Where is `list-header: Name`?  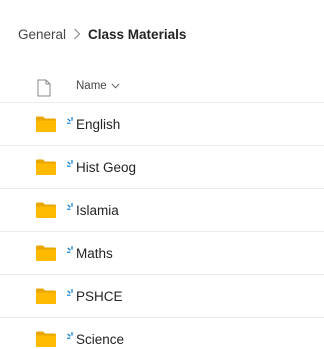 list-header: Name is located at coordinates (162, 89).